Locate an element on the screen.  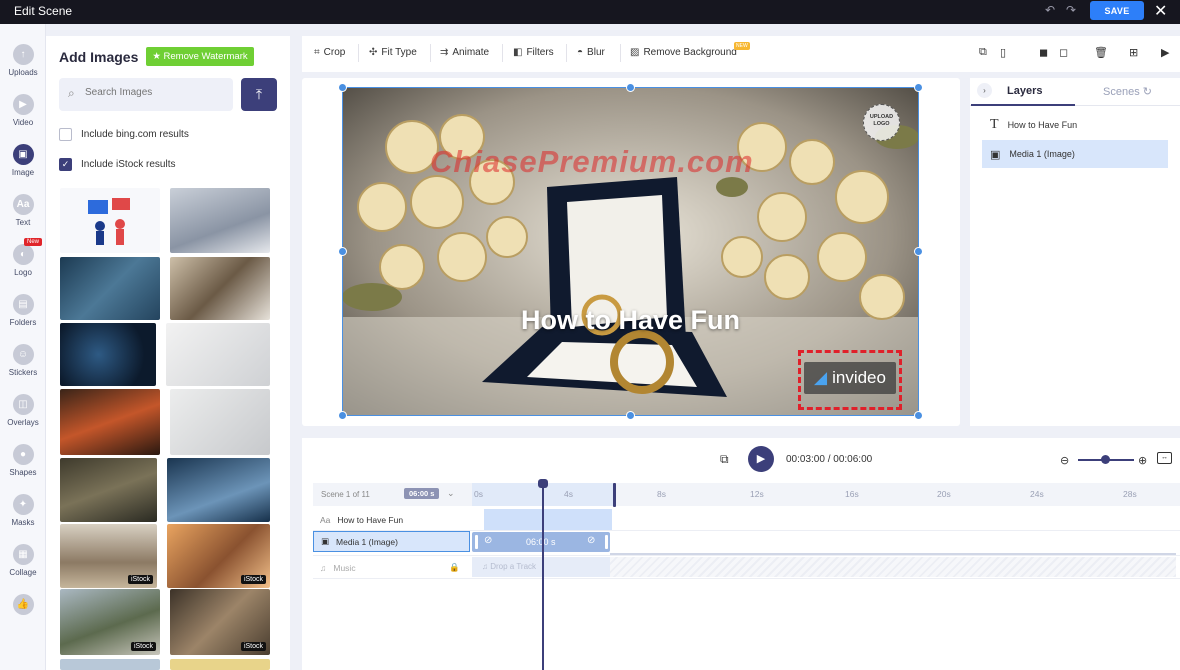
rail-item-collage: ▦ Collage is located at coordinates (23, 560).